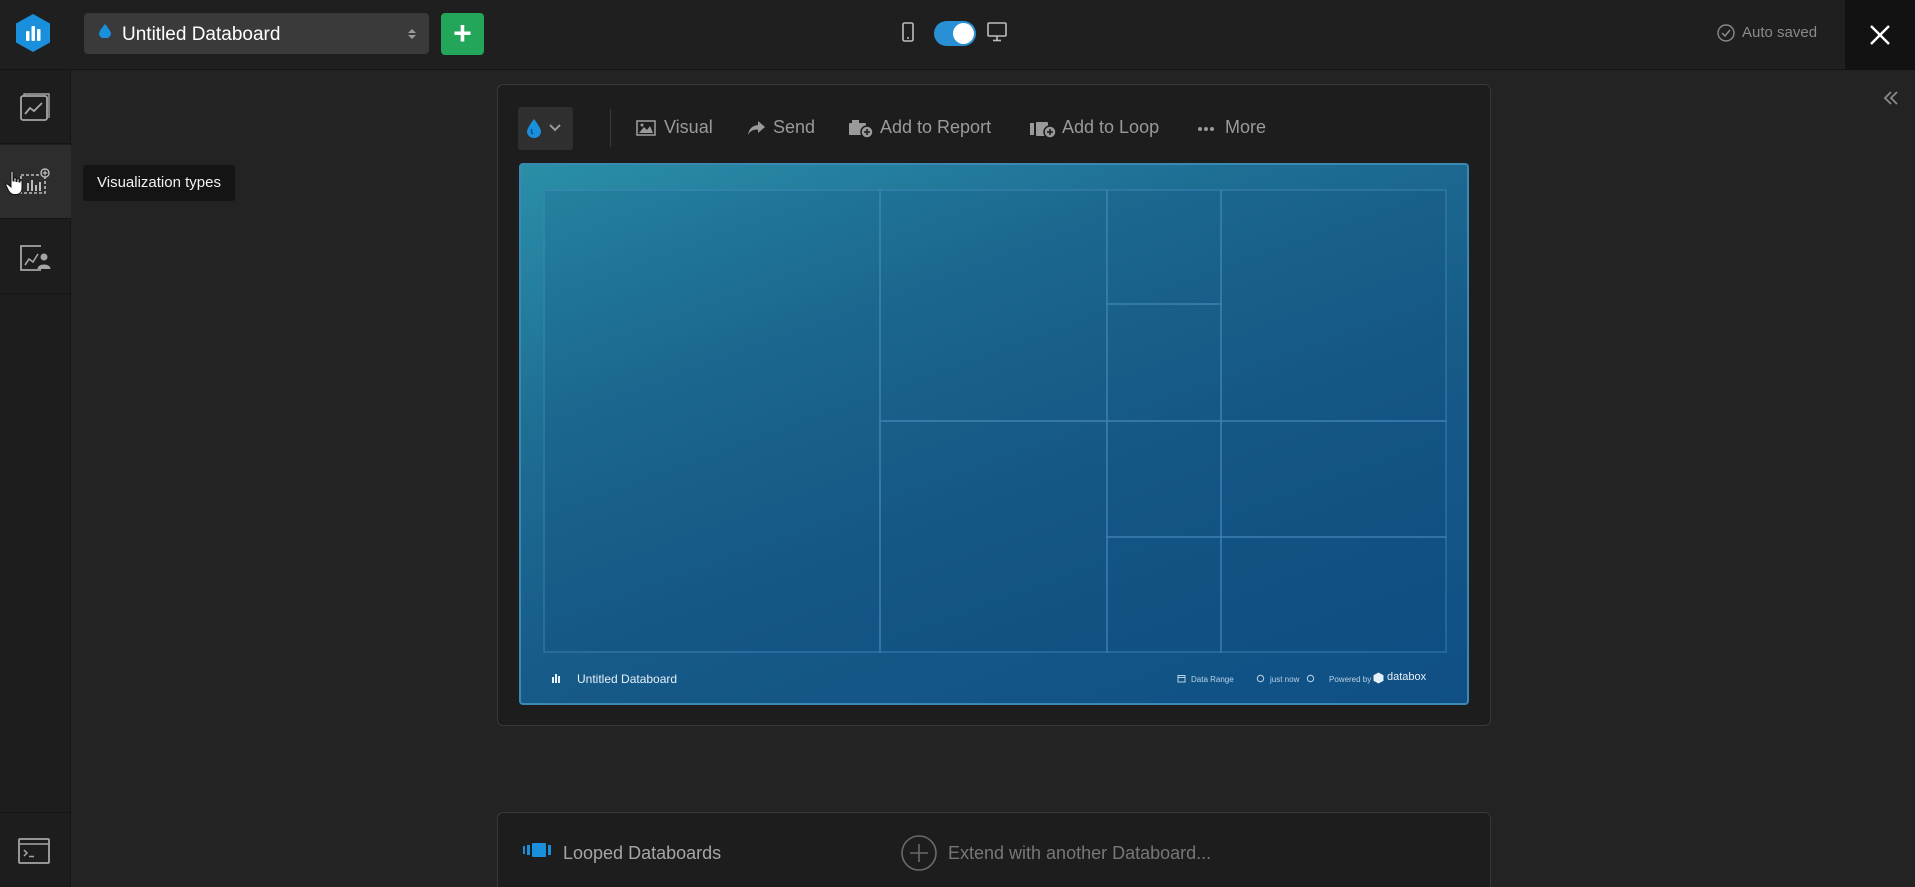 This screenshot has width=1915, height=887. Describe the element at coordinates (1111, 127) in the screenshot. I see `add-to-loop-label: Add to Loop` at that location.